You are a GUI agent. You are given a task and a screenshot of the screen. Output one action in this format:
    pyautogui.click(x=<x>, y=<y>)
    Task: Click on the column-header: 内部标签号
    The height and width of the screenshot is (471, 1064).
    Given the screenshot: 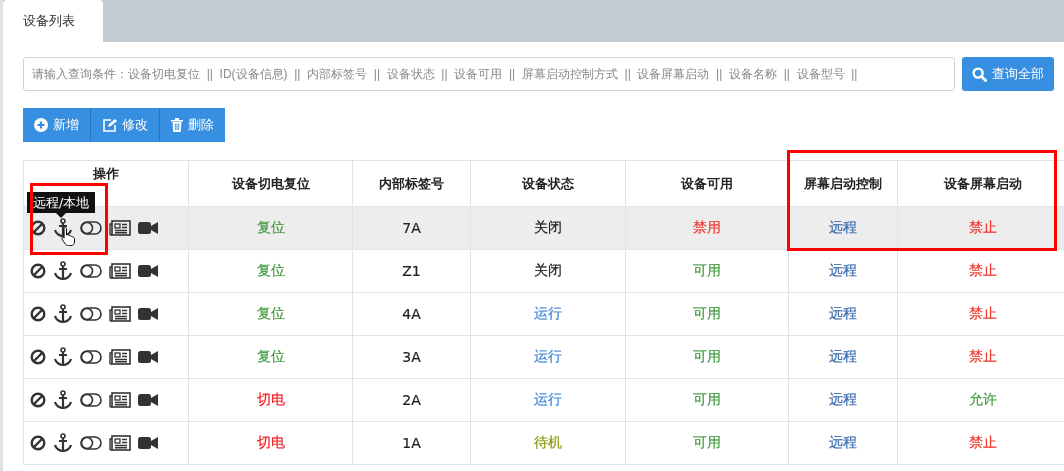 What is the action you would take?
    pyautogui.click(x=411, y=183)
    